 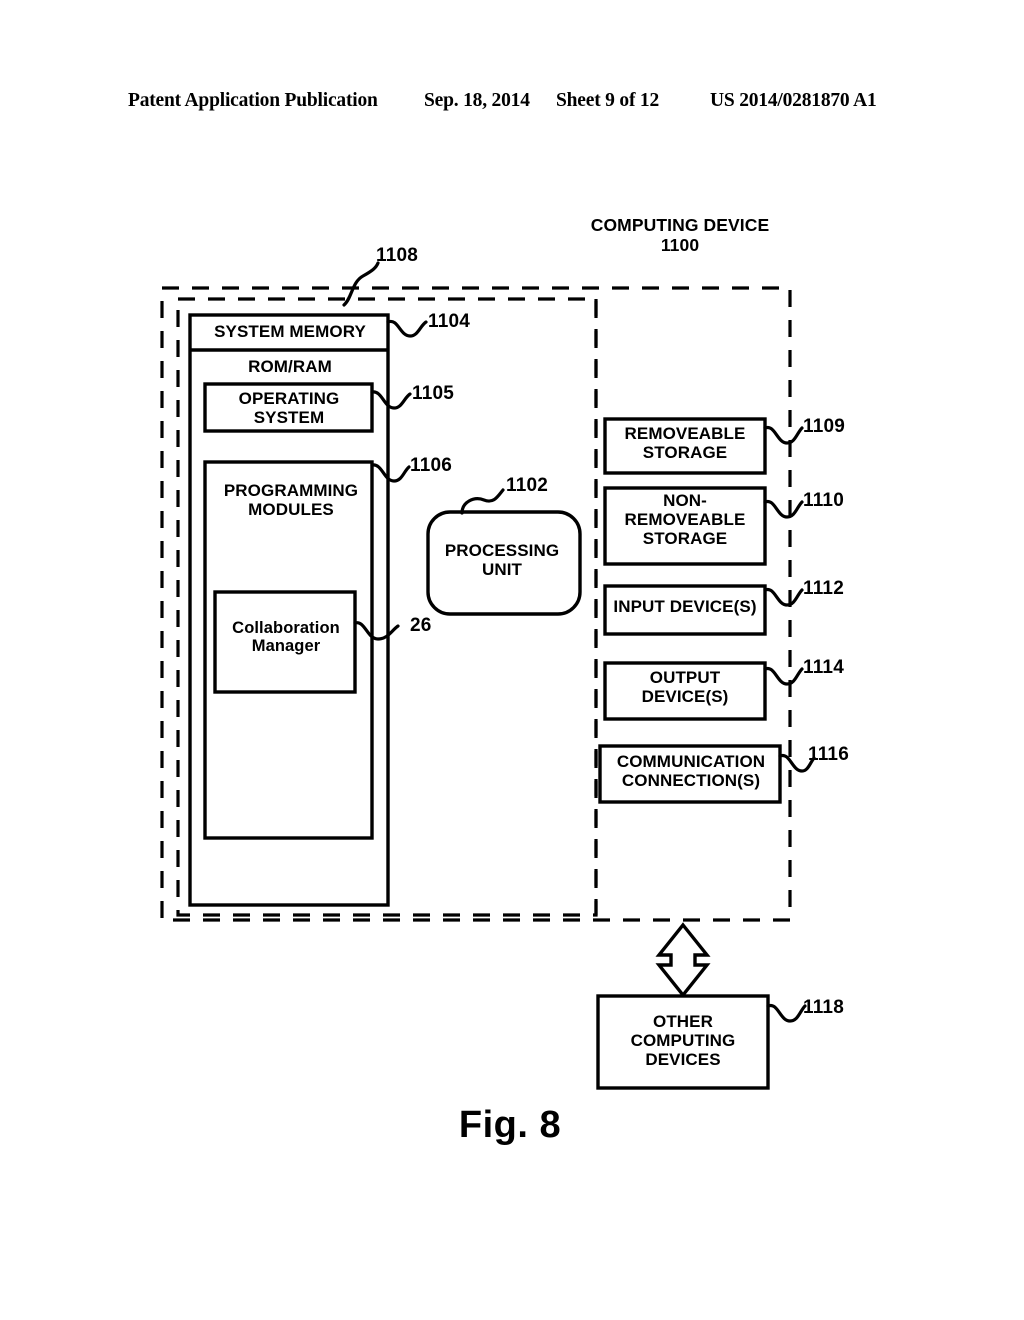 What do you see at coordinates (683, 960) in the screenshot?
I see `bidirectional-arrow` at bounding box center [683, 960].